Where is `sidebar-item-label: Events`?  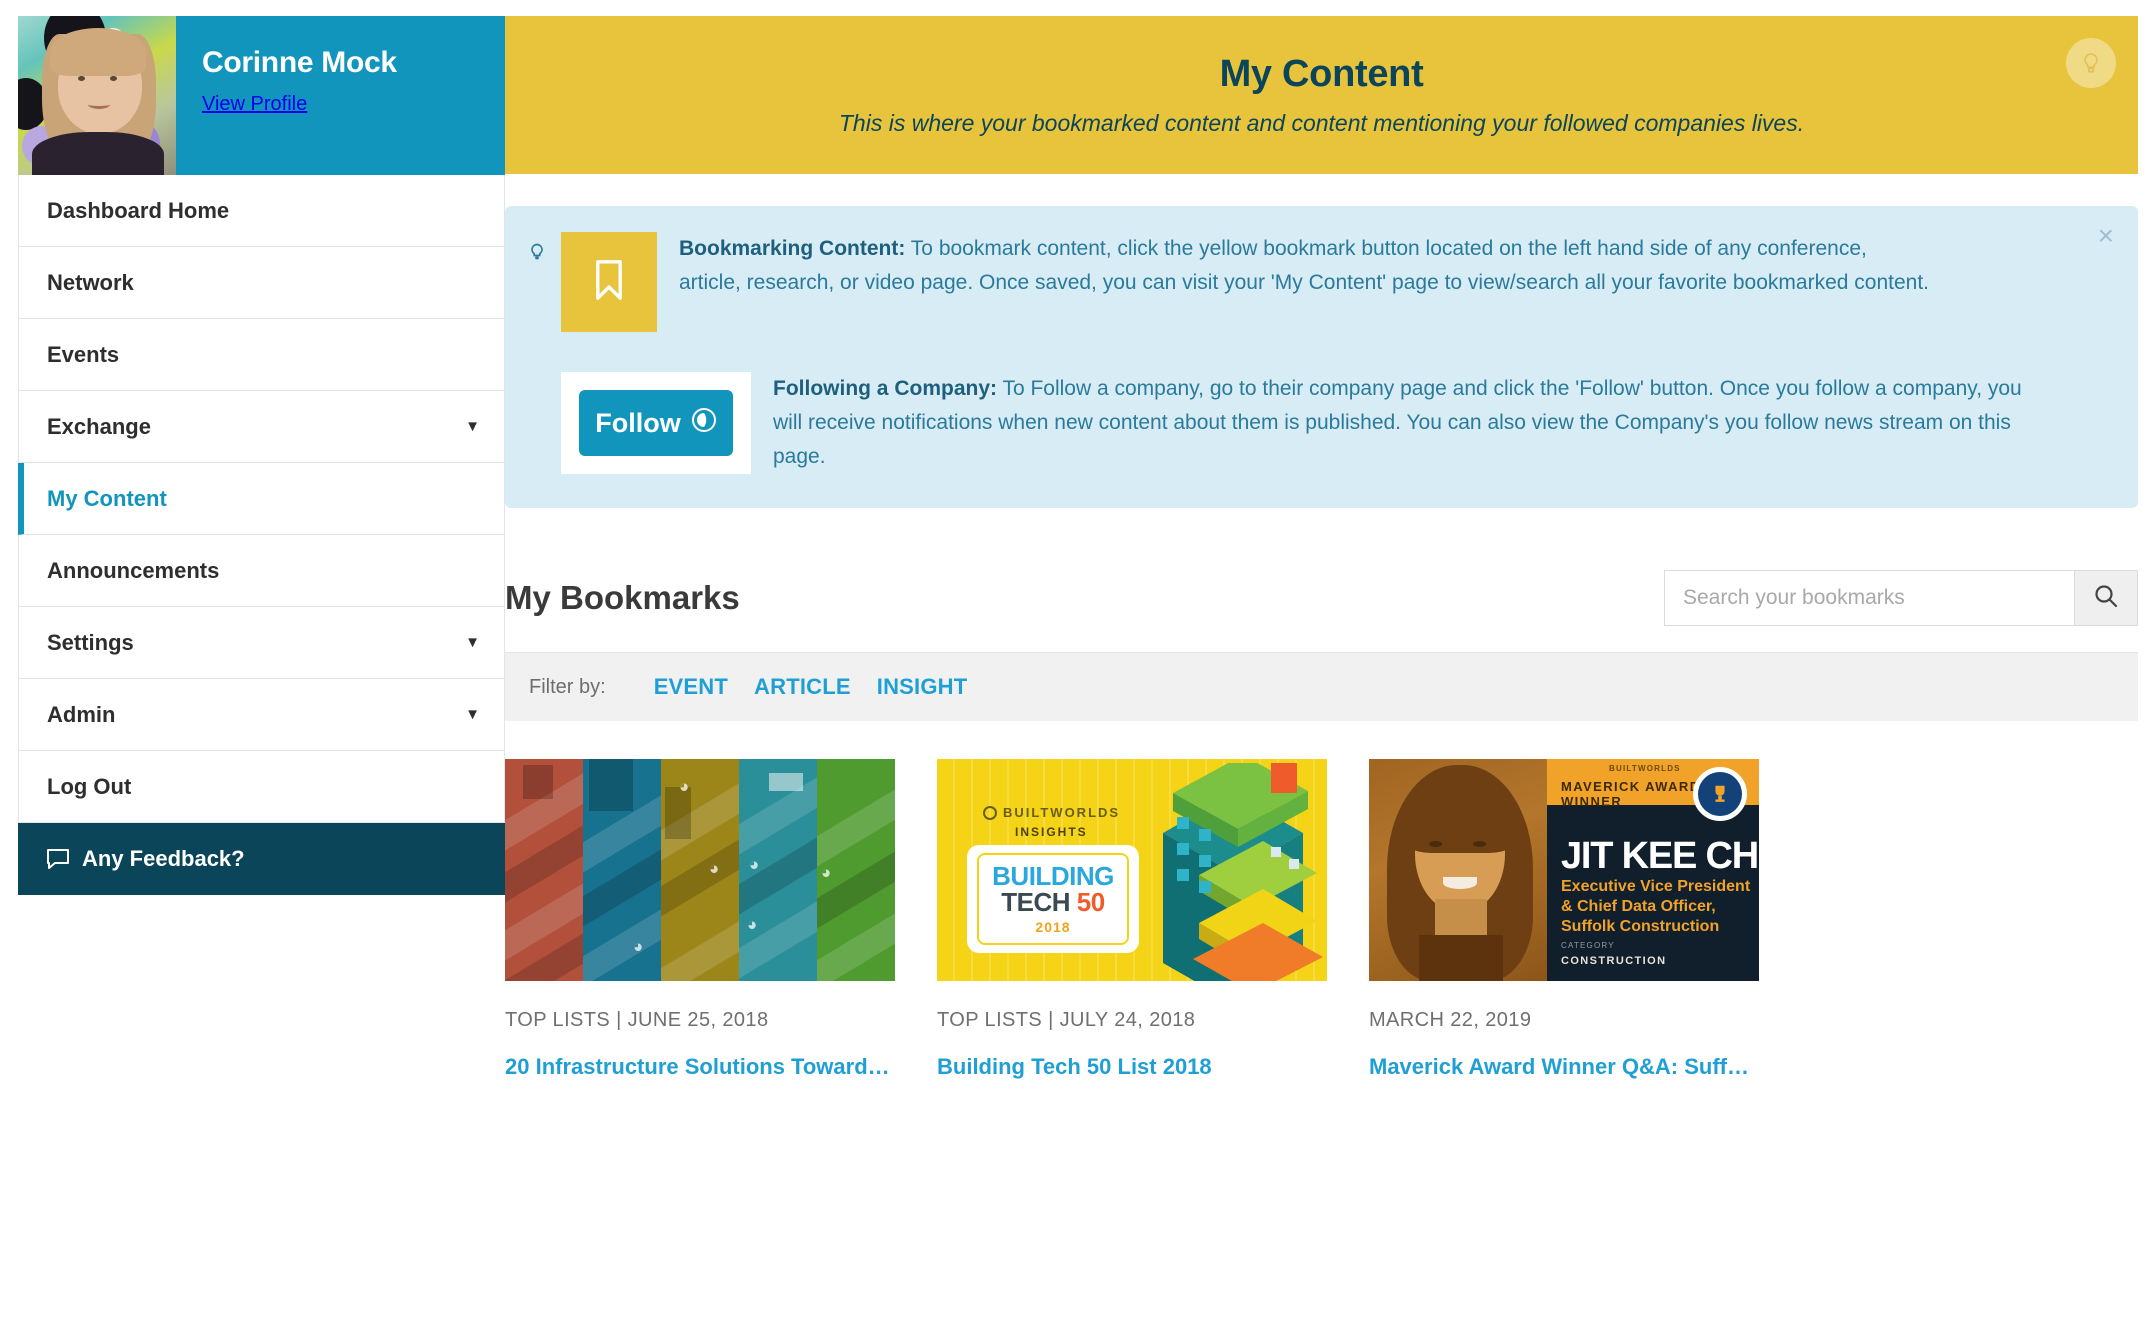 sidebar-item-label: Events is located at coordinates (83, 354).